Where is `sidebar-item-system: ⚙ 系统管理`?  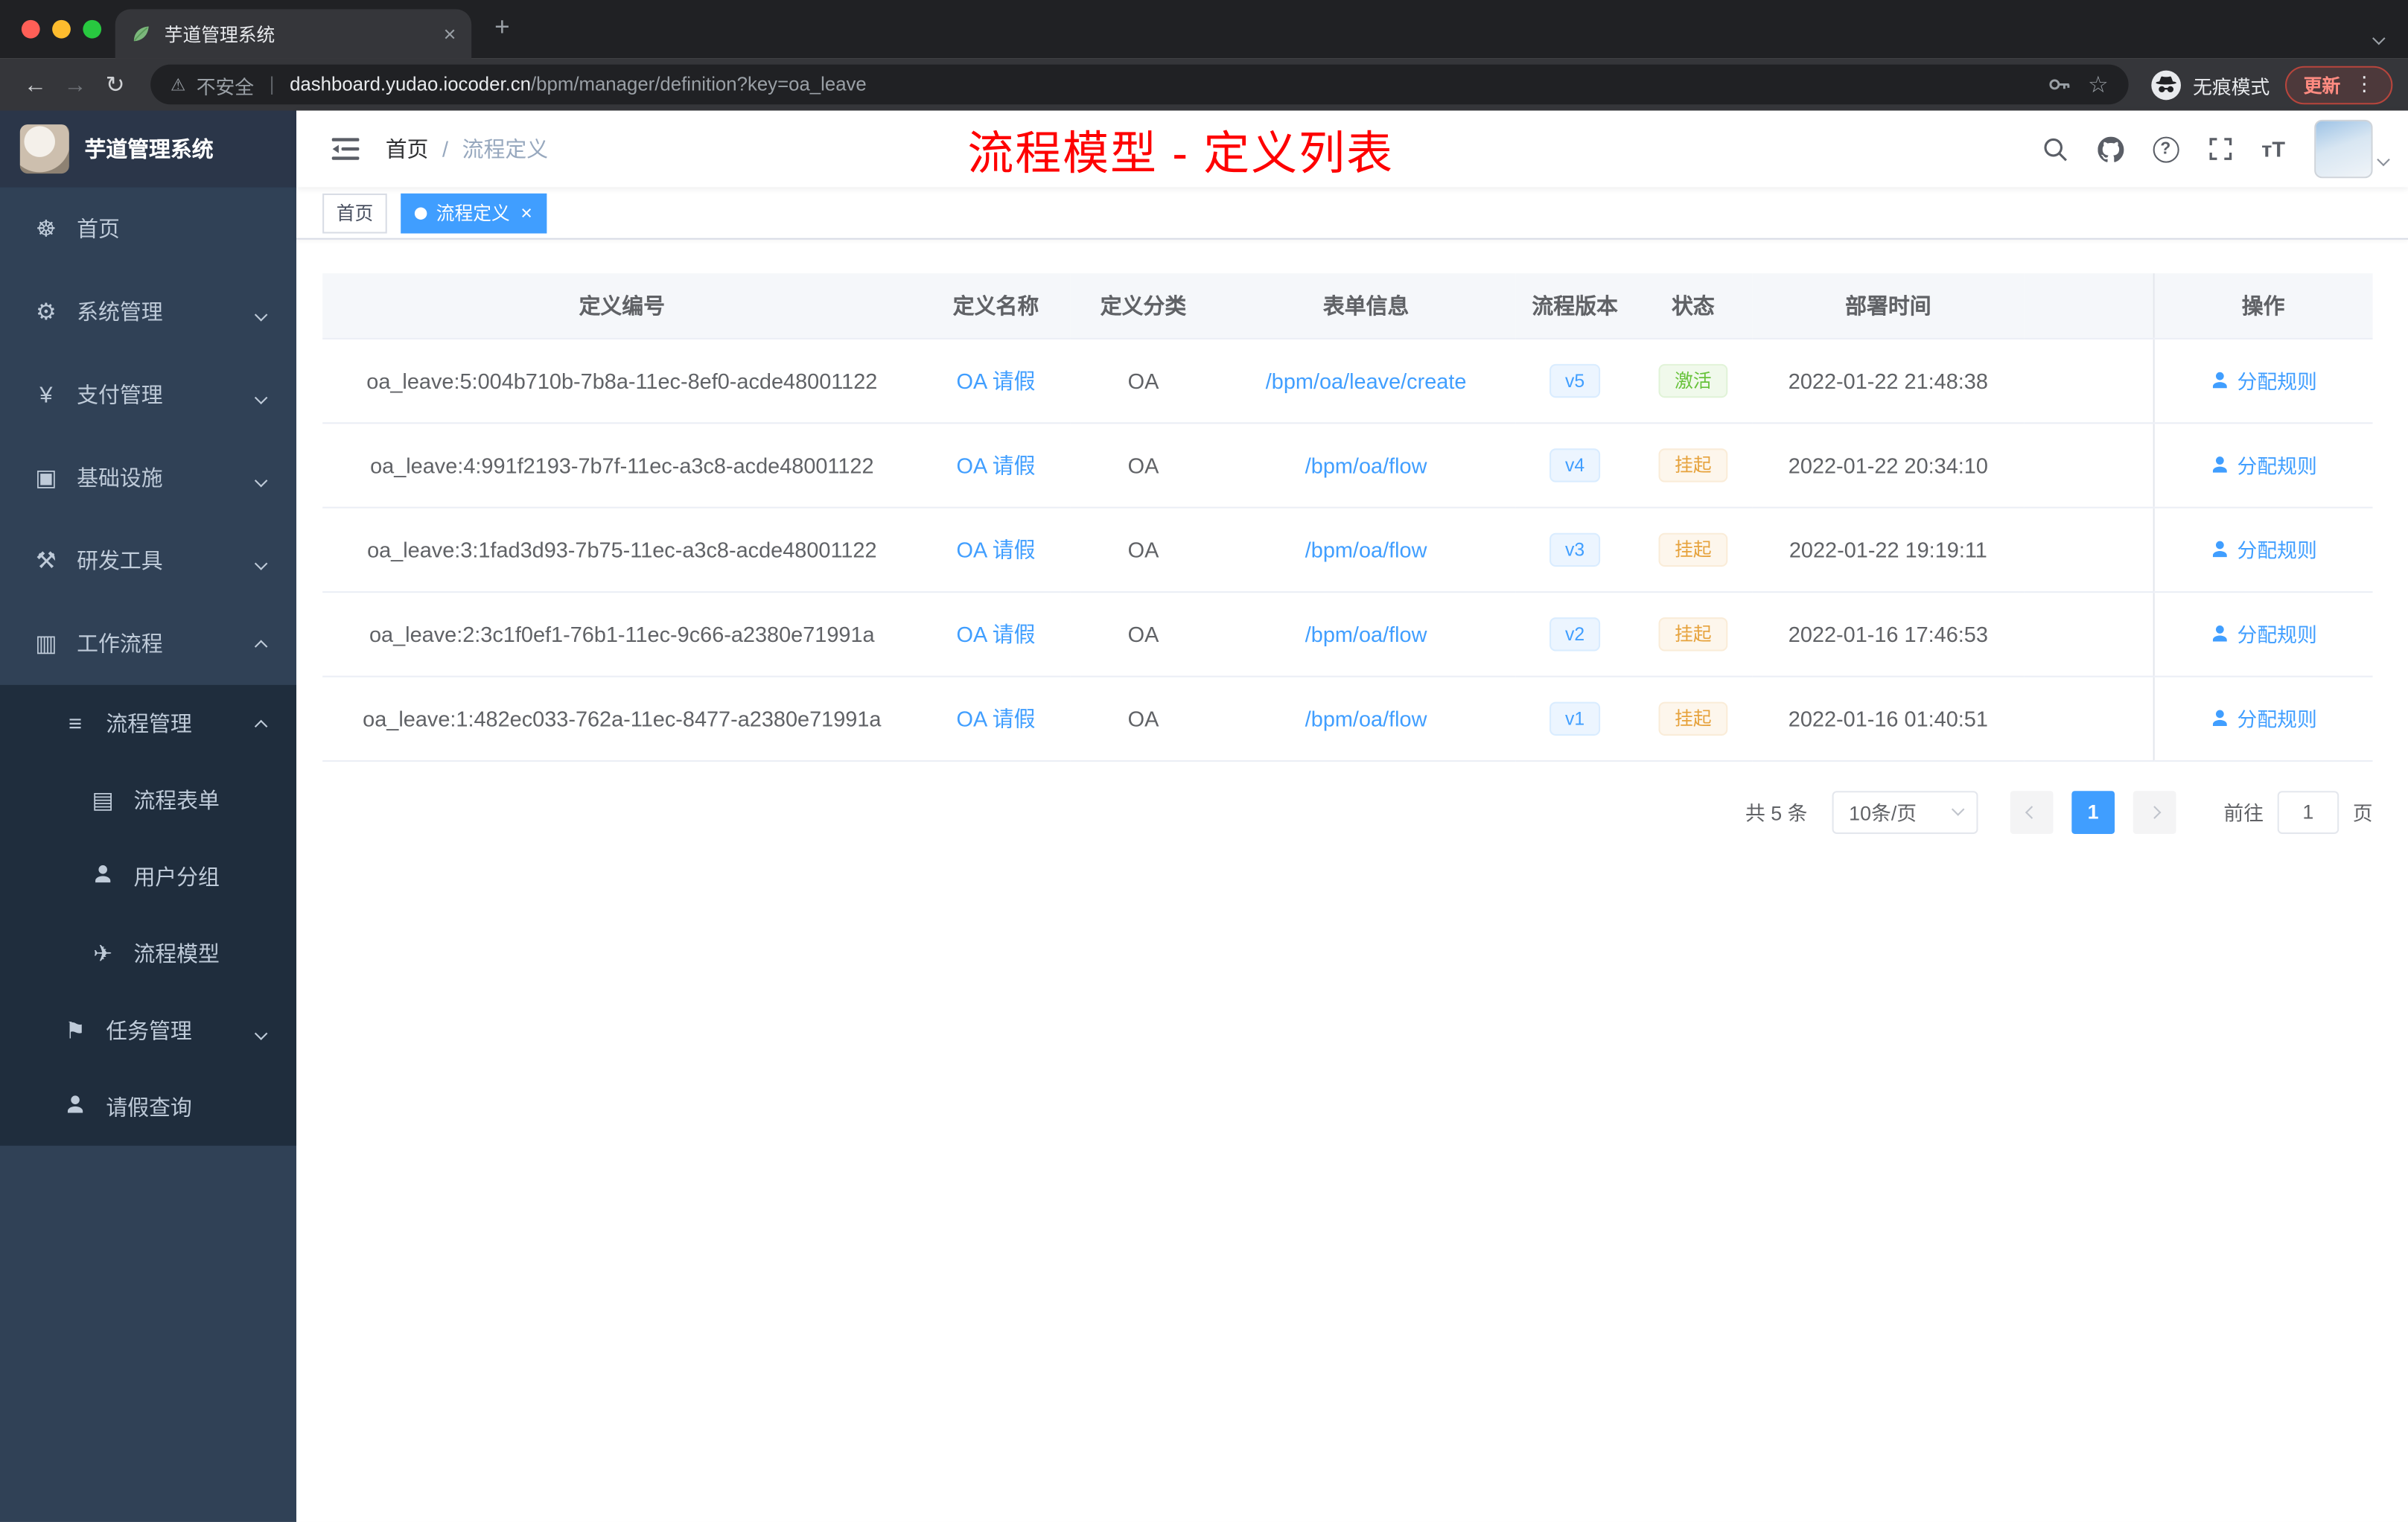 sidebar-item-system: ⚙ 系统管理 is located at coordinates (148, 311).